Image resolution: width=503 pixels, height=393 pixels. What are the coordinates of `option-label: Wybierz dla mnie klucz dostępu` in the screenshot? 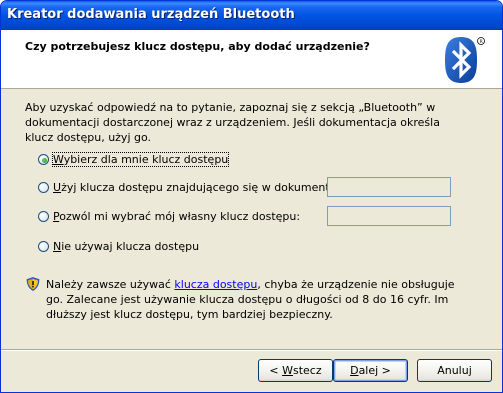 It's located at (140, 159).